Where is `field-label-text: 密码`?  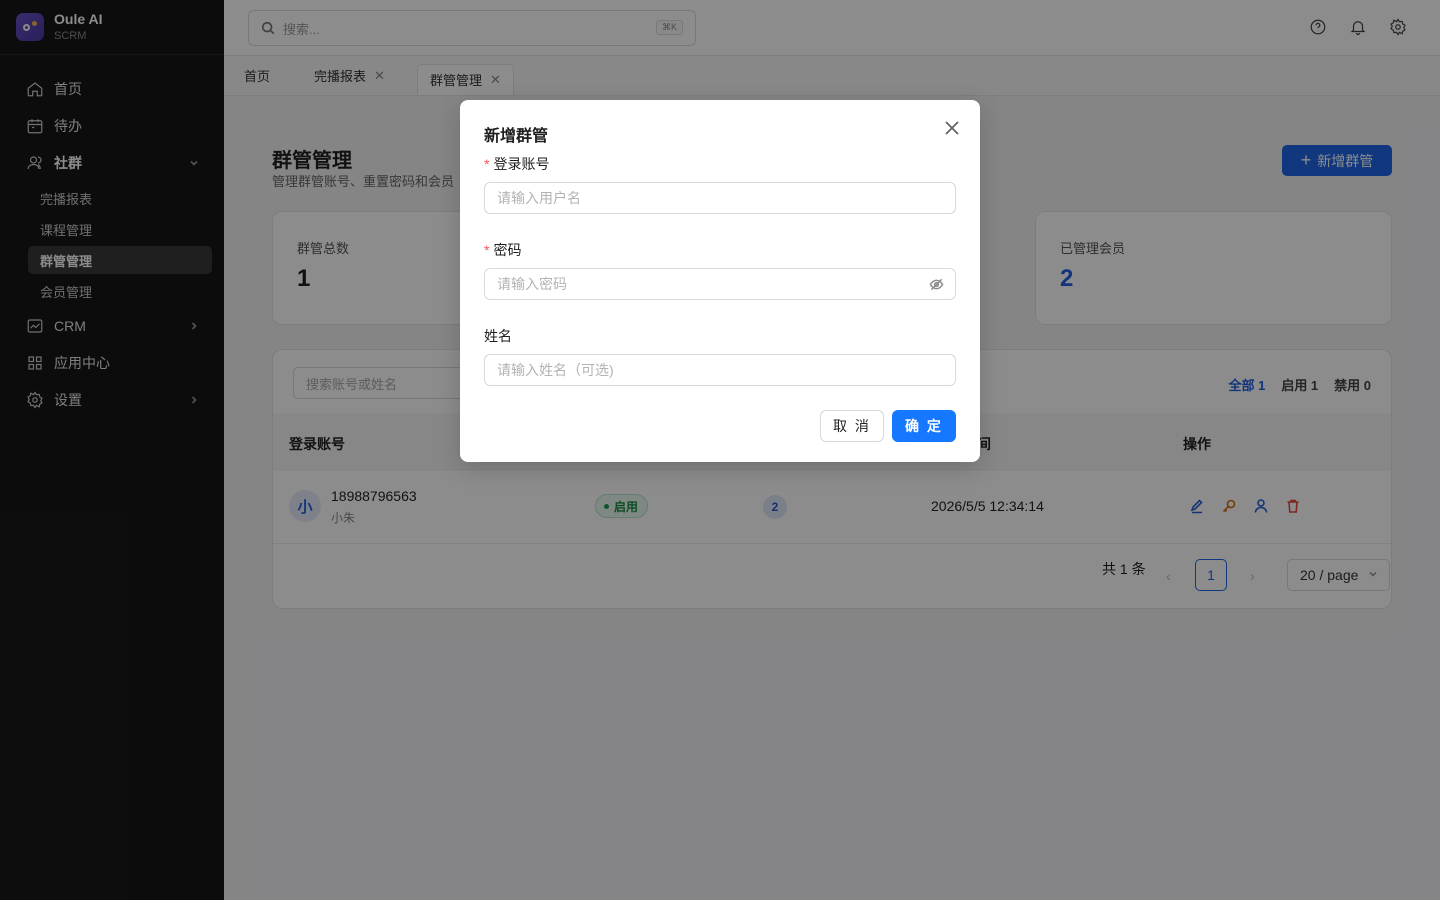
field-label-text: 密码 is located at coordinates (507, 250).